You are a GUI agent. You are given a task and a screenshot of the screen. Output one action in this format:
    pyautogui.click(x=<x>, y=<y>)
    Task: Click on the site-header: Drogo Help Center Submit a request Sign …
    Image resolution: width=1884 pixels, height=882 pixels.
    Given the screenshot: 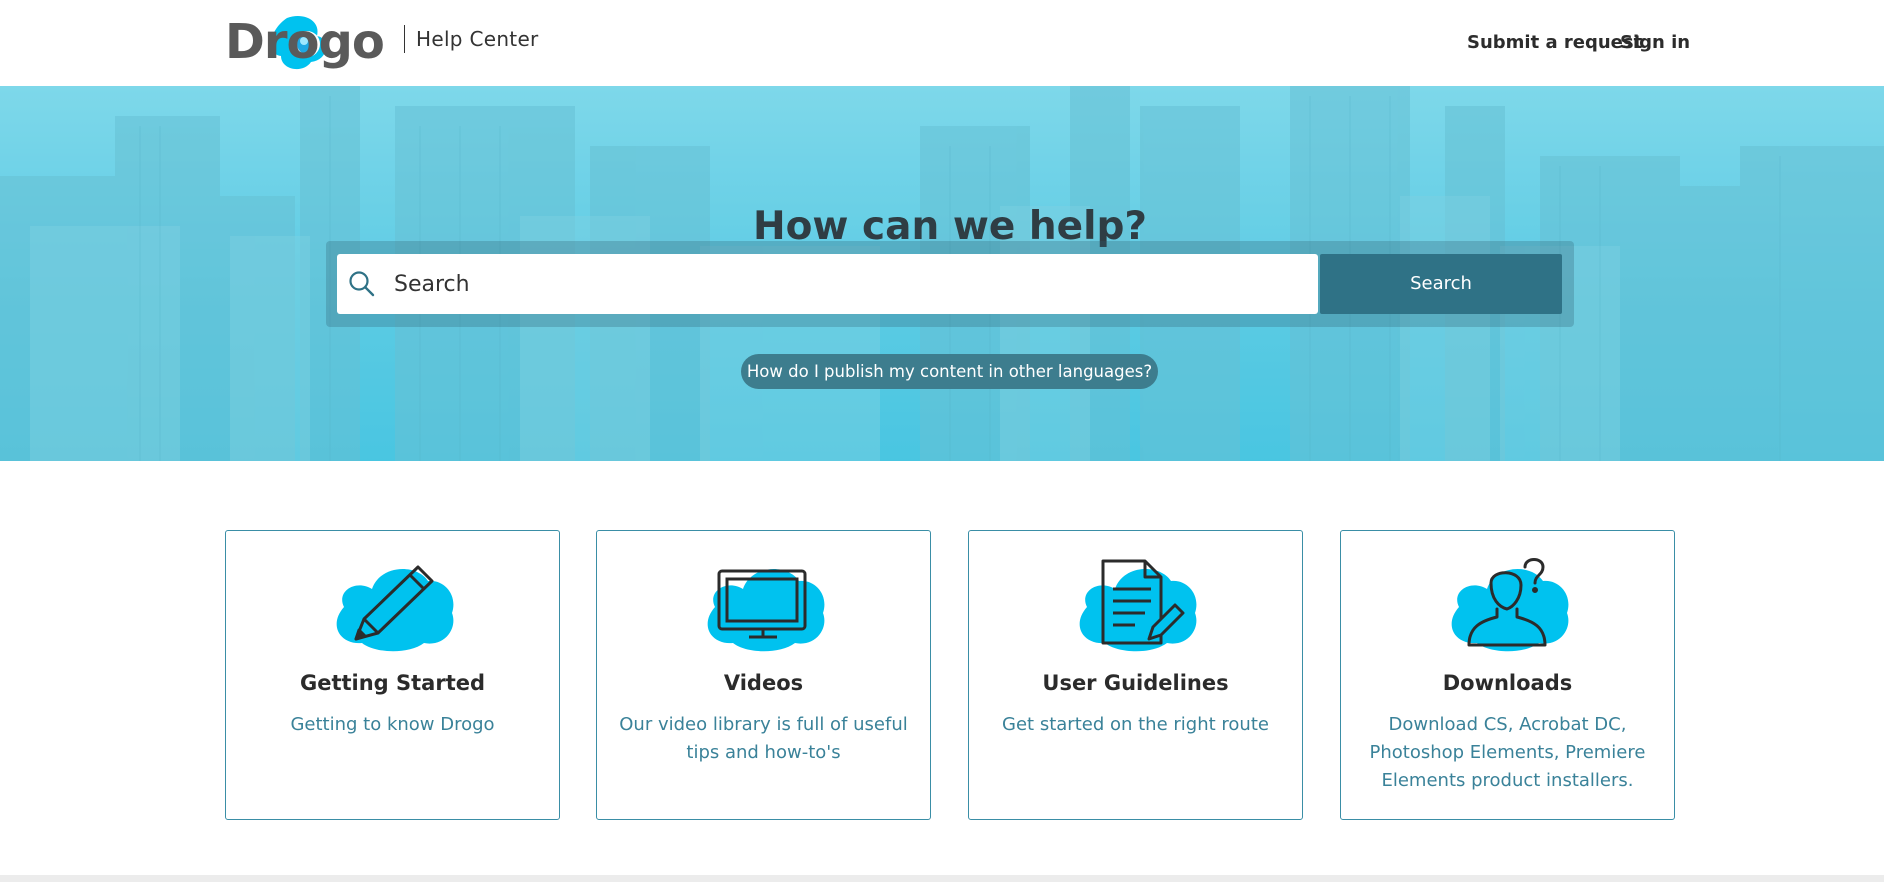 What is the action you would take?
    pyautogui.click(x=942, y=43)
    